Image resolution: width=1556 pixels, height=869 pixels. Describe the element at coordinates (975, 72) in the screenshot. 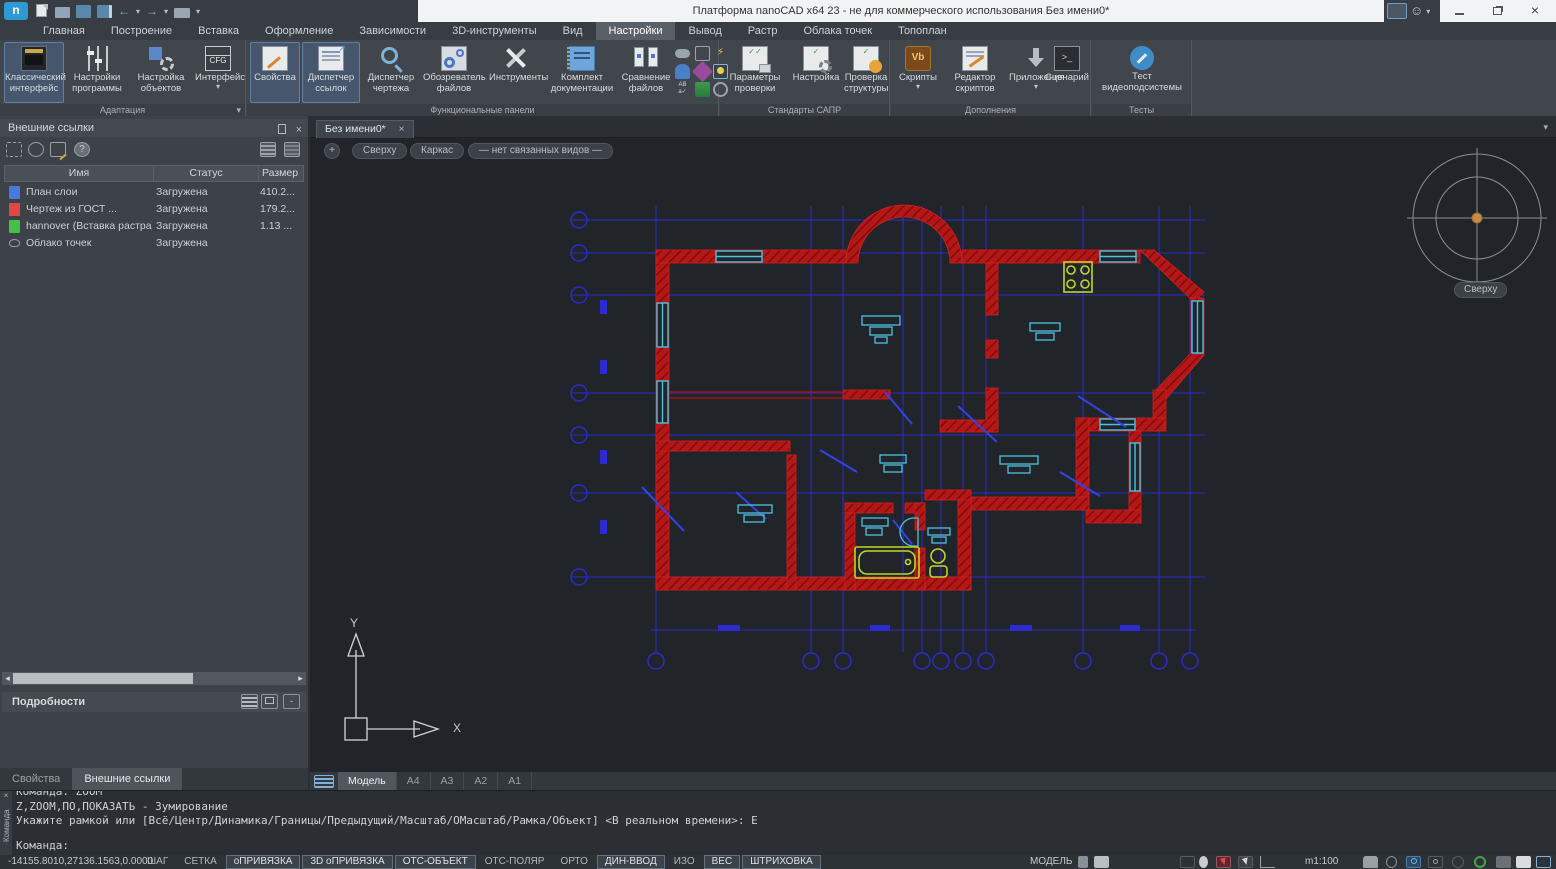

I see `script-editor-button: Редактор скриптов` at that location.